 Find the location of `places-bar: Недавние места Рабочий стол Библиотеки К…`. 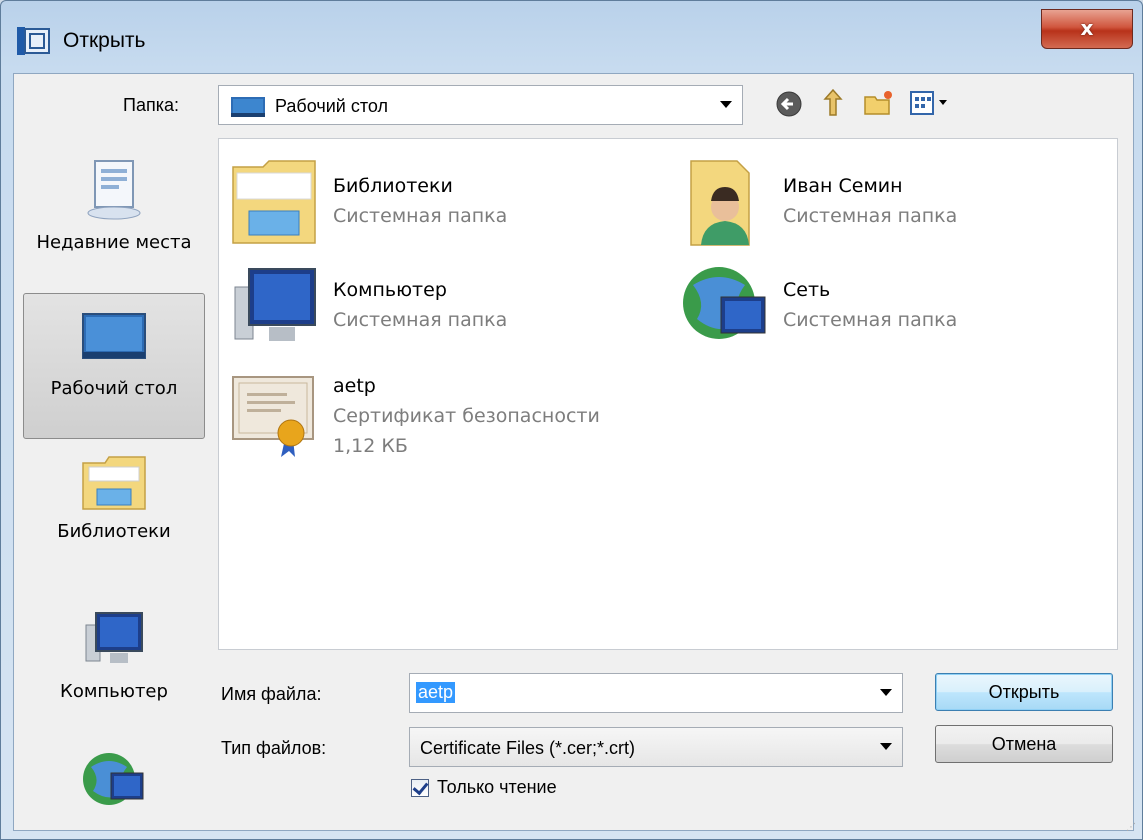

places-bar: Недавние места Рабочий стол Библиотеки К… is located at coordinates (114, 482).